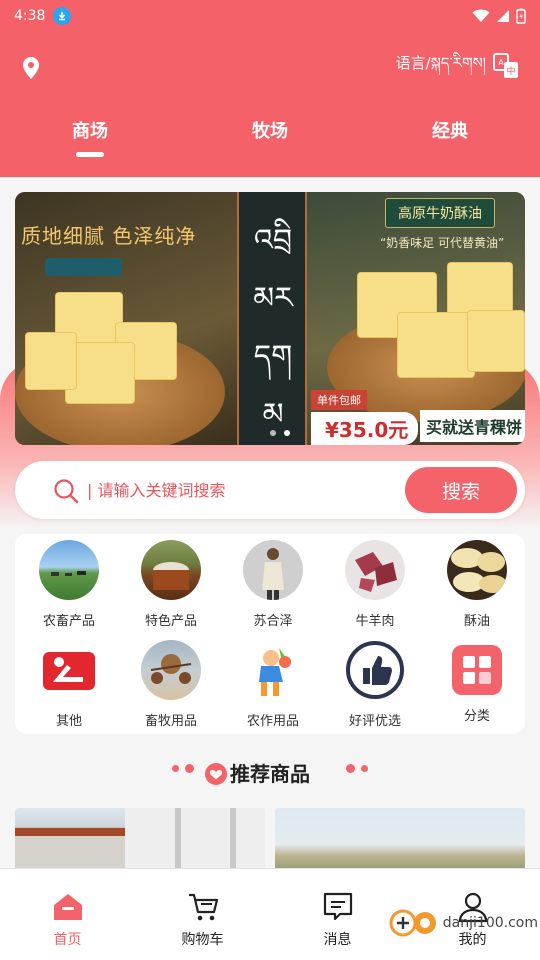  Describe the element at coordinates (270, 774) in the screenshot. I see `recommend-title: 推荐商品` at that location.